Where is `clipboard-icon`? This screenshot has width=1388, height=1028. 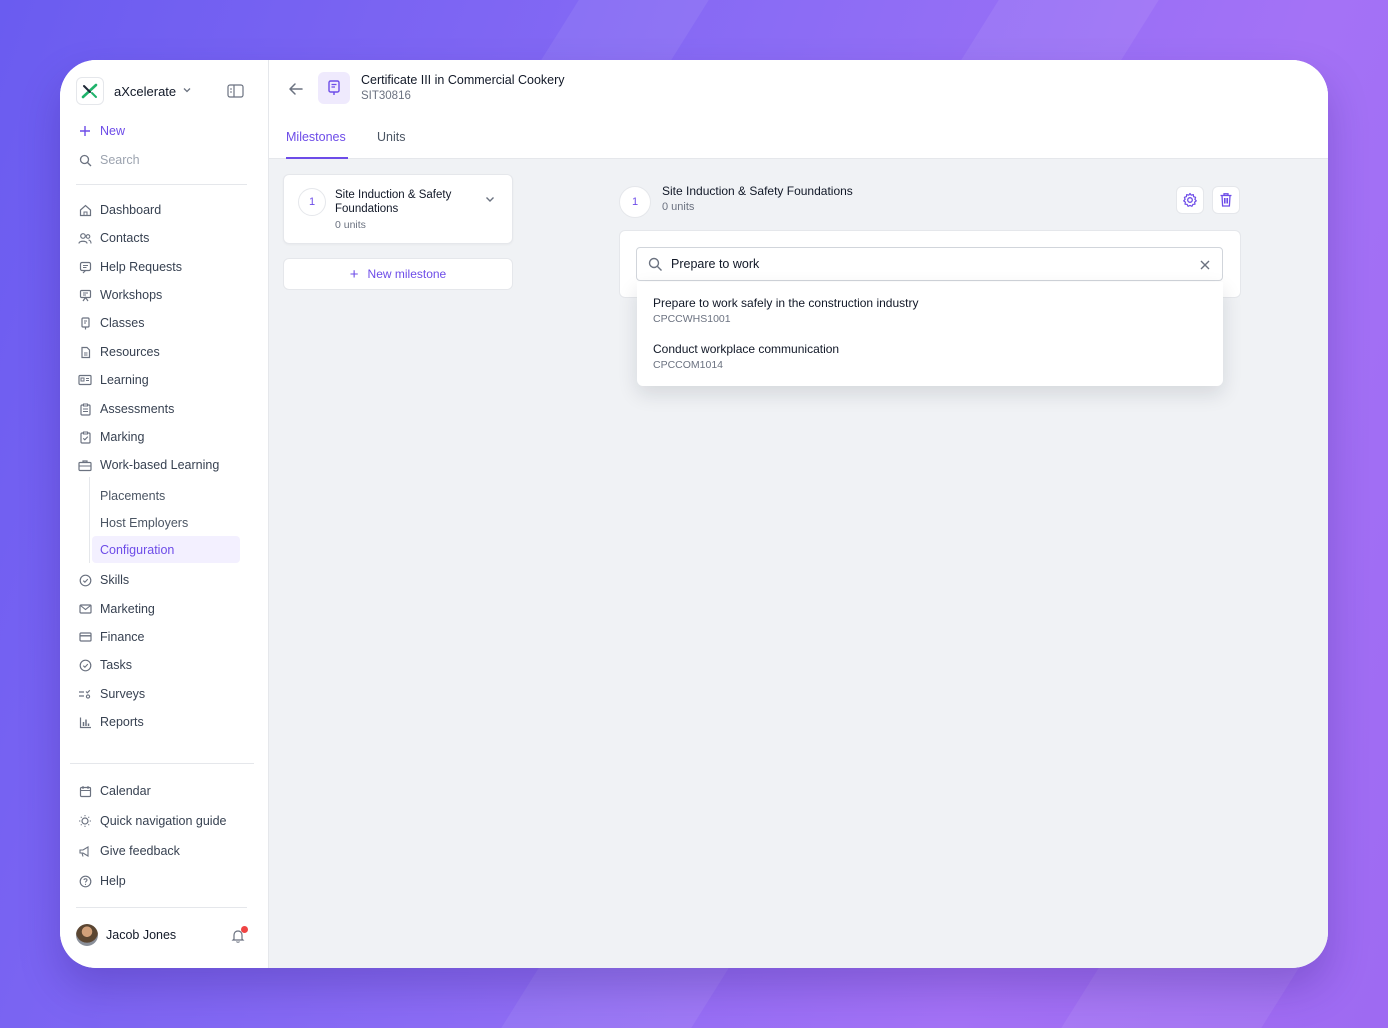
clipboard-icon is located at coordinates (85, 409).